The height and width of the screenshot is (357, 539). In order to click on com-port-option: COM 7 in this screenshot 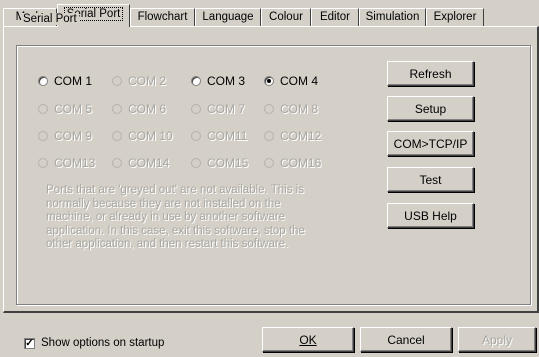, I will do `click(218, 109)`.